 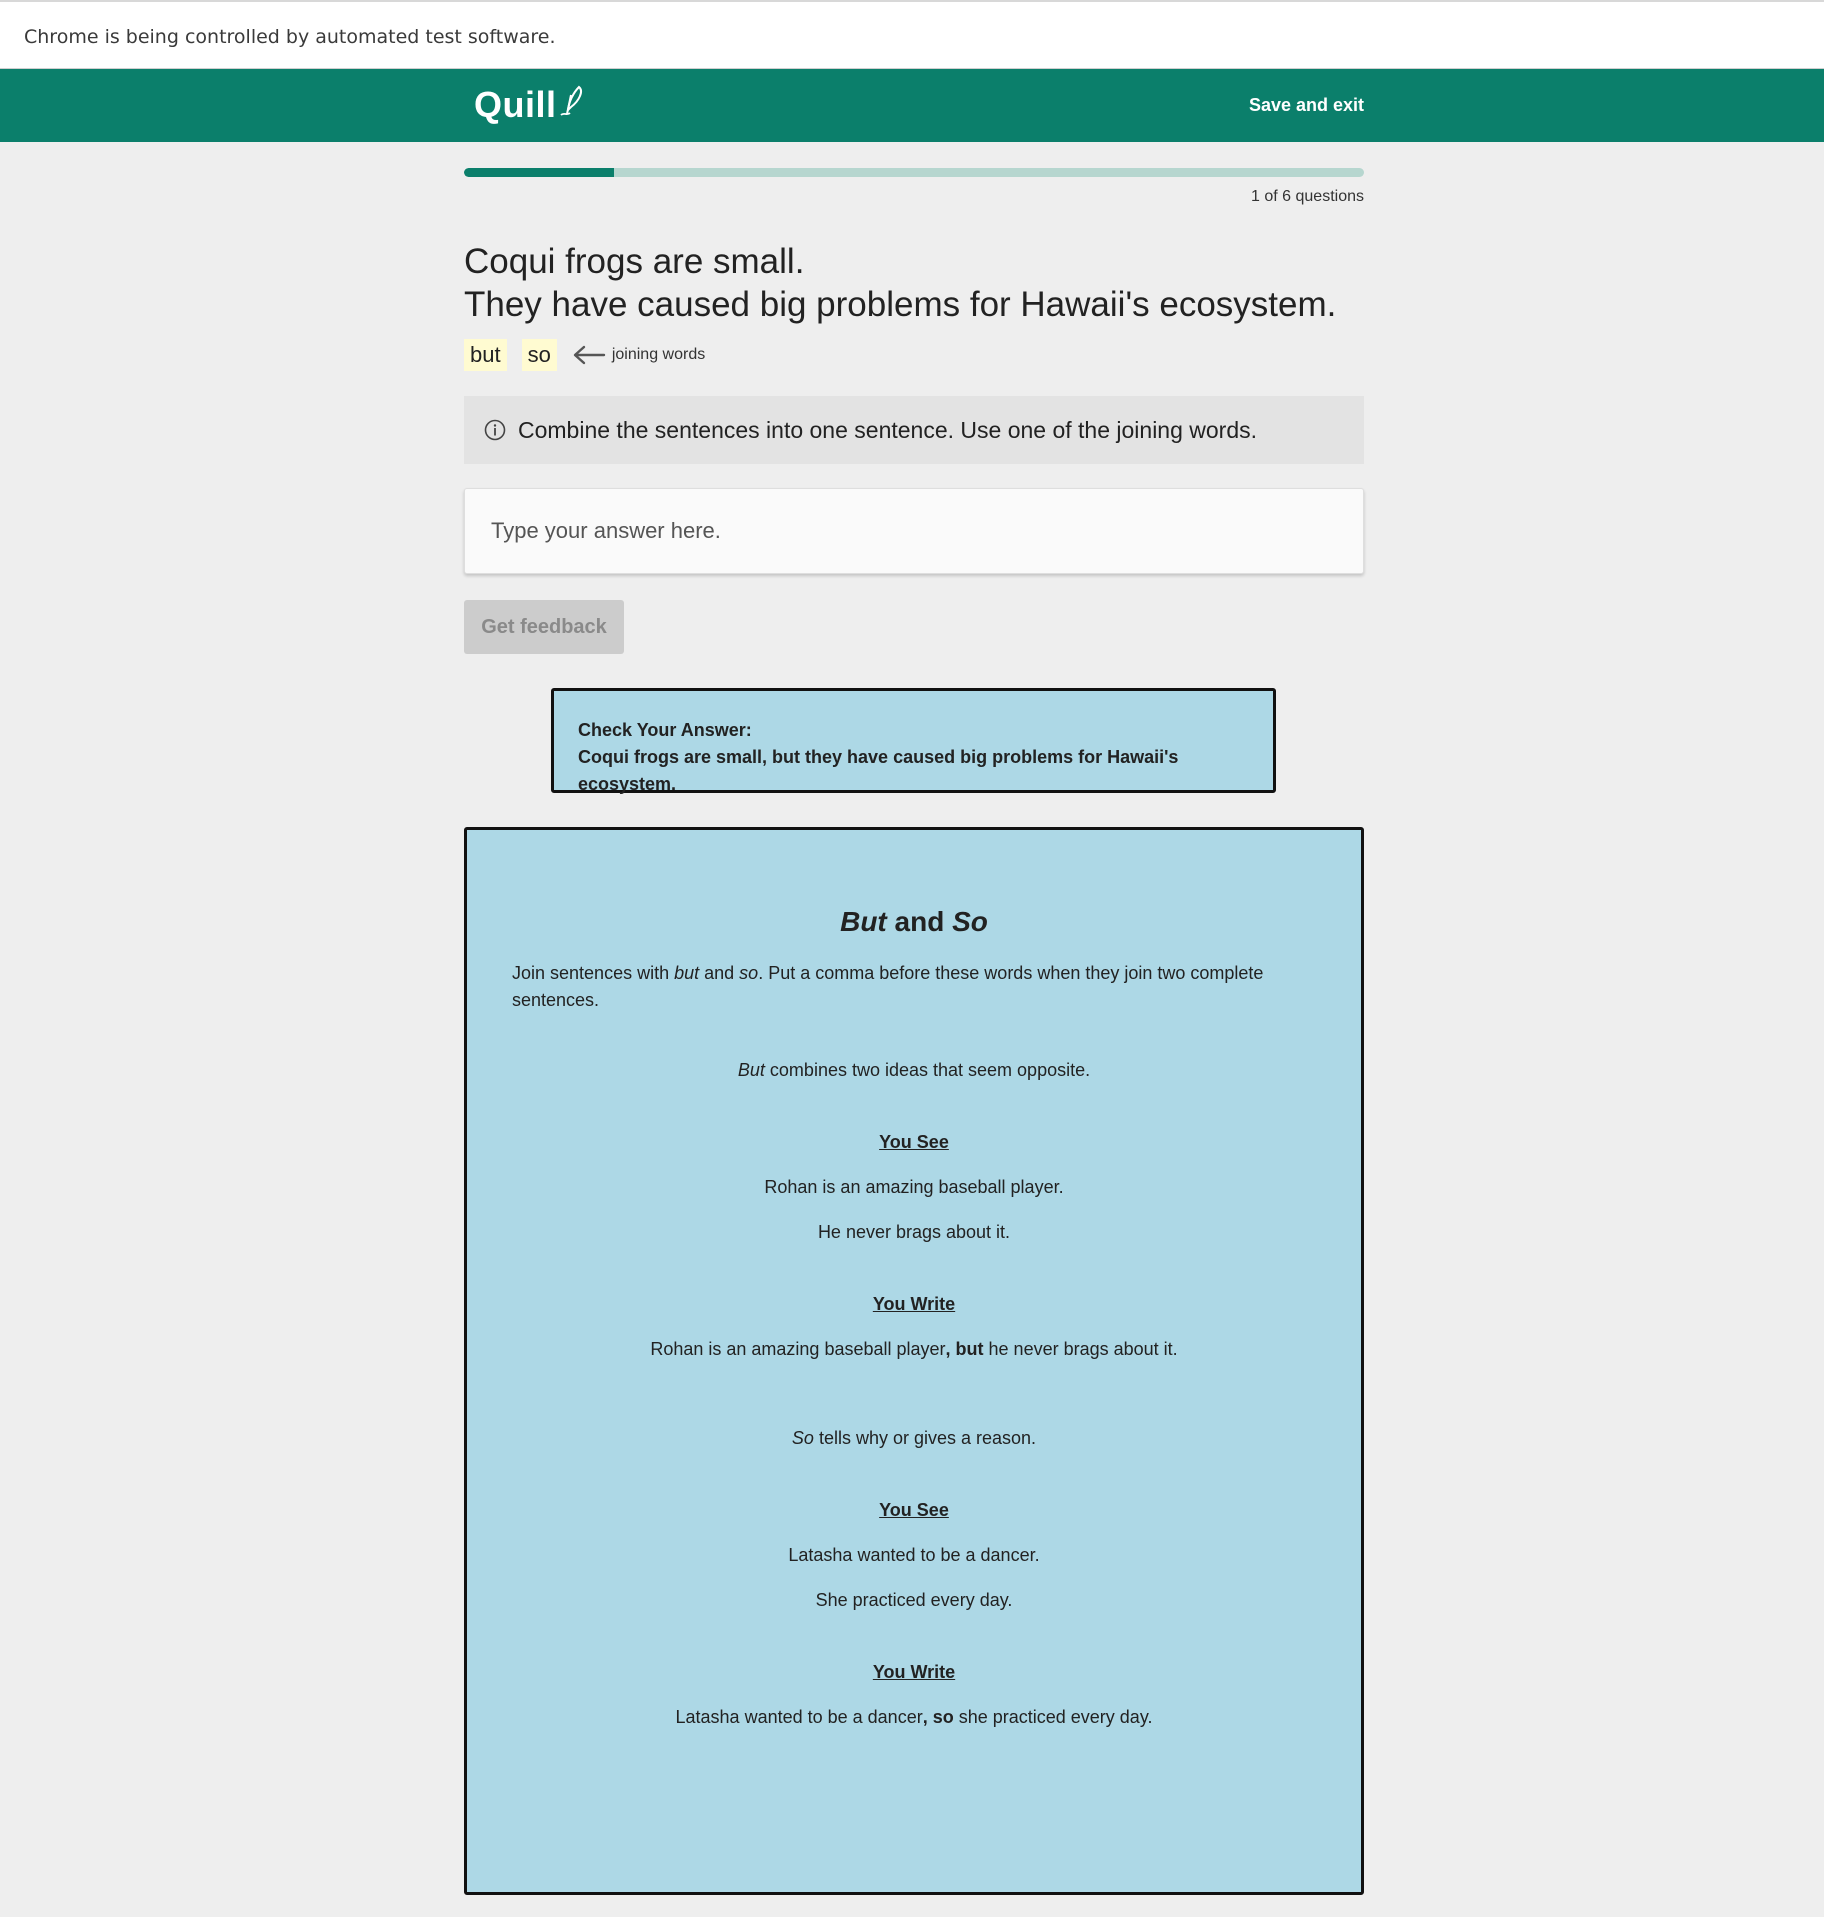 What do you see at coordinates (589, 355) in the screenshot?
I see `arrow-left-icon` at bounding box center [589, 355].